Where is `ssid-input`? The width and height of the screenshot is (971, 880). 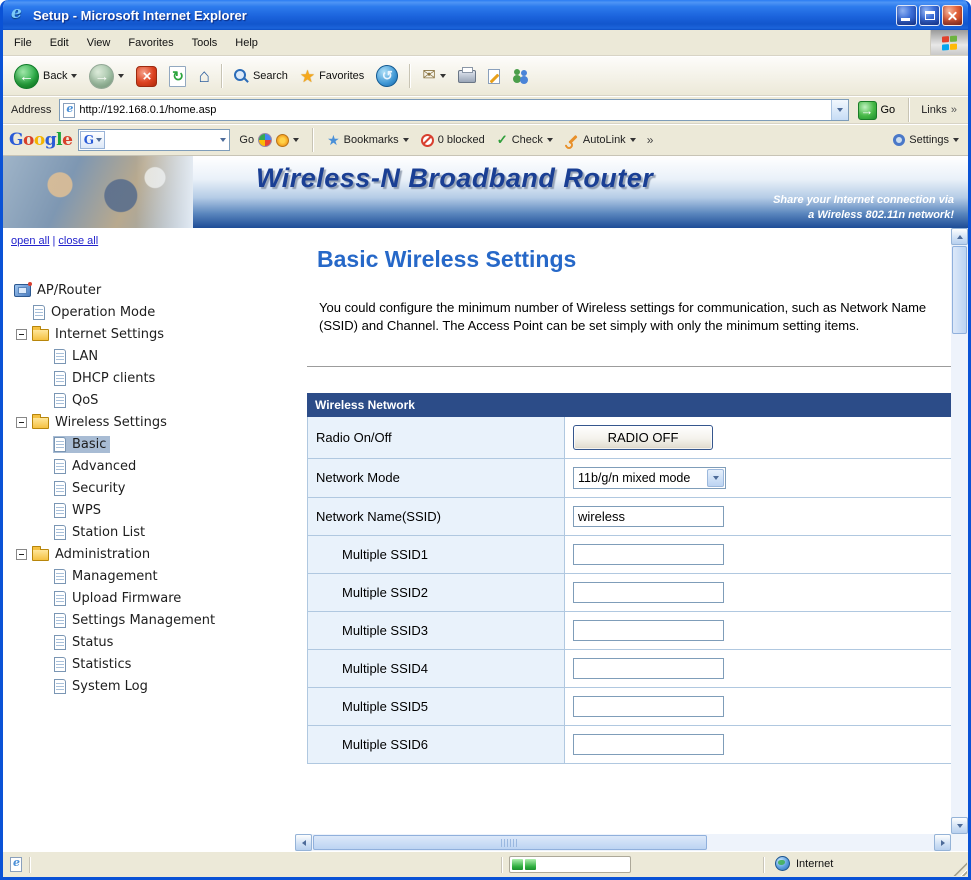 ssid-input is located at coordinates (648, 516).